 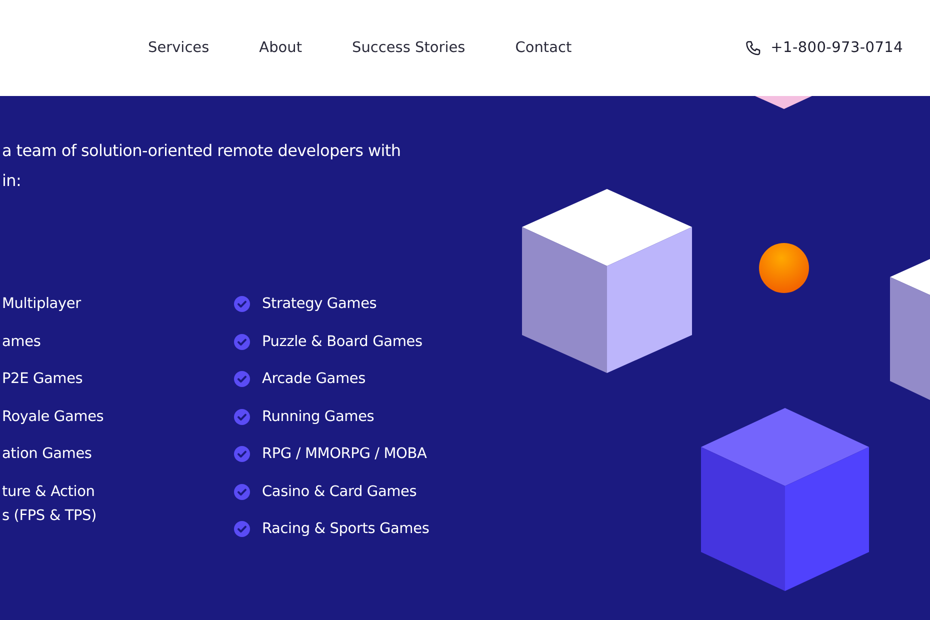 I want to click on game-type-text: Running Games, so click(x=318, y=417).